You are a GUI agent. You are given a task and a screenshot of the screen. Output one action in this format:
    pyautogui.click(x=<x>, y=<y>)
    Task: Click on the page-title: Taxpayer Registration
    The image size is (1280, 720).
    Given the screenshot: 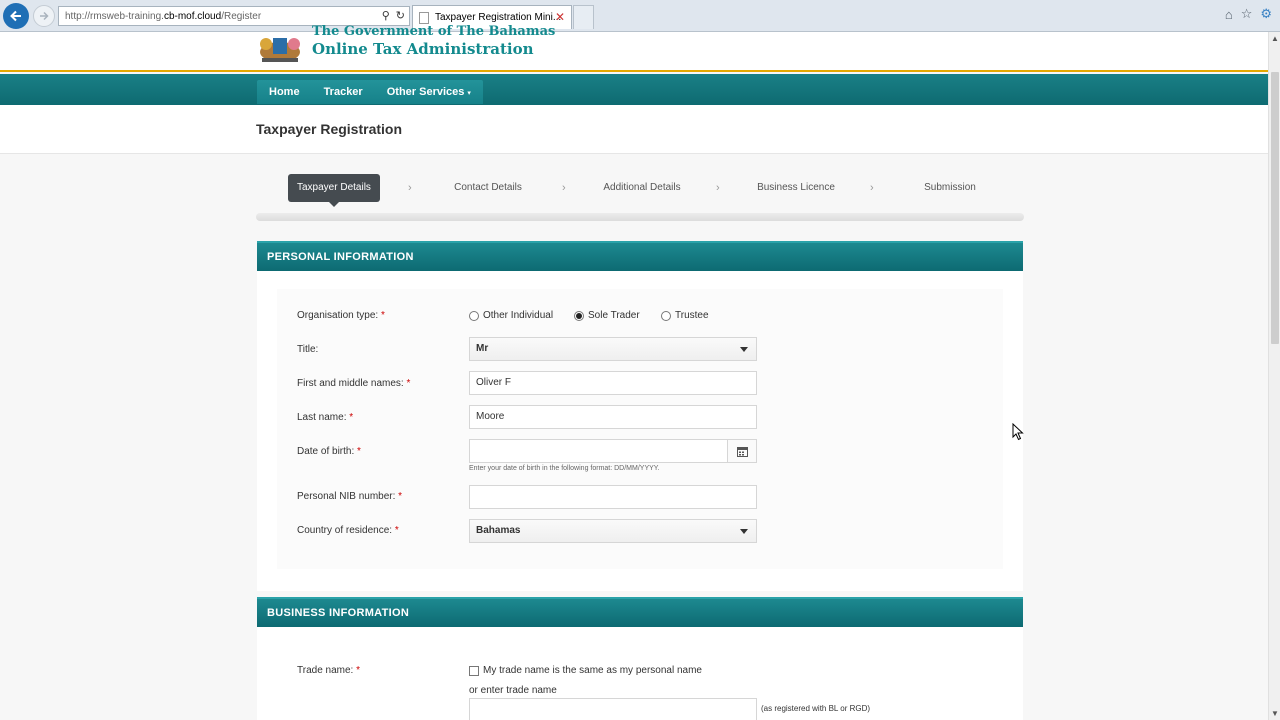 What is the action you would take?
    pyautogui.click(x=329, y=129)
    